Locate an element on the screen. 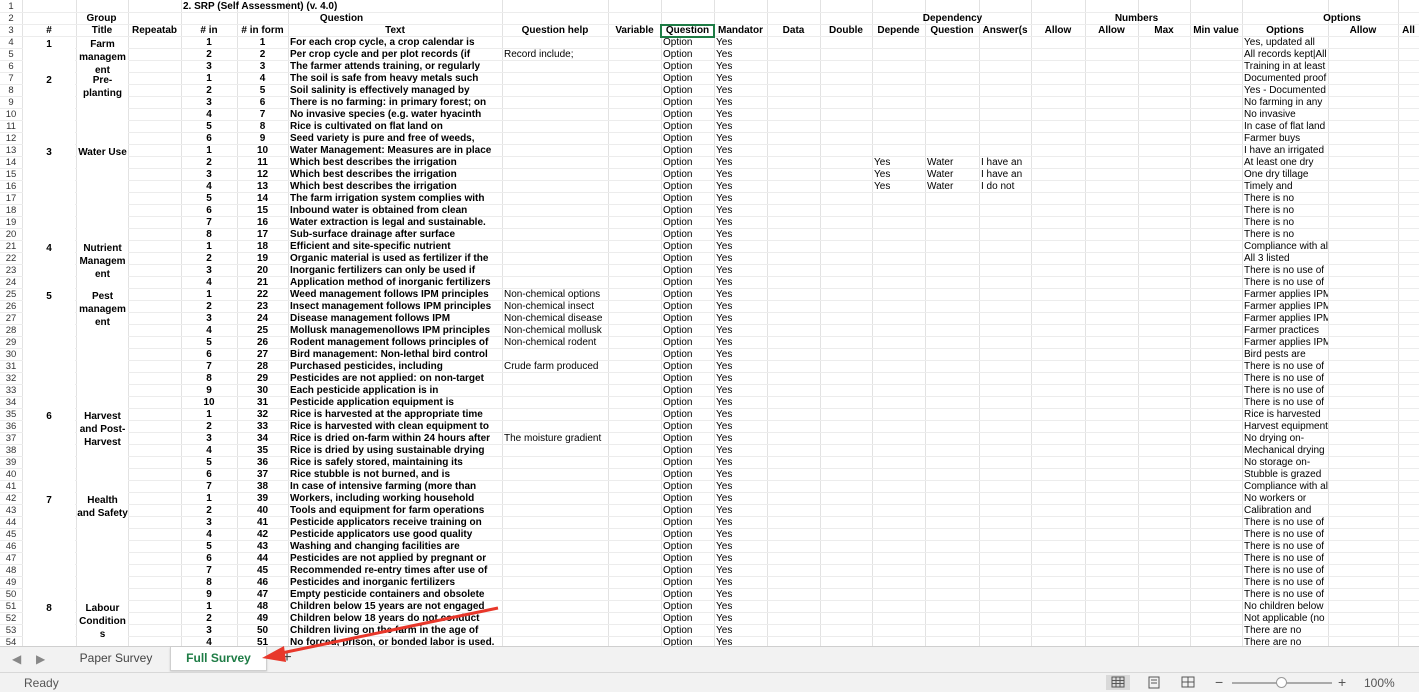 The height and width of the screenshot is (693, 1419). table-cell: 41 is located at coordinates (262, 523).